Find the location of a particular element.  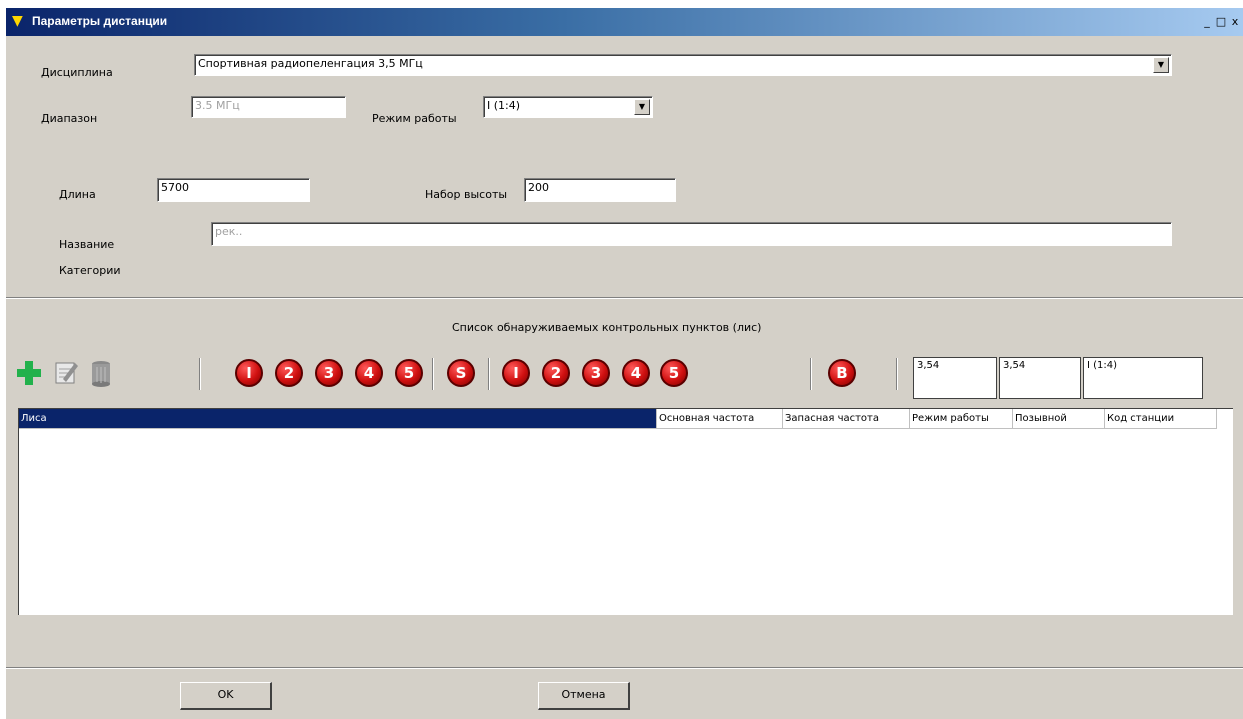

category-label-line1: Название is located at coordinates (87, 244).